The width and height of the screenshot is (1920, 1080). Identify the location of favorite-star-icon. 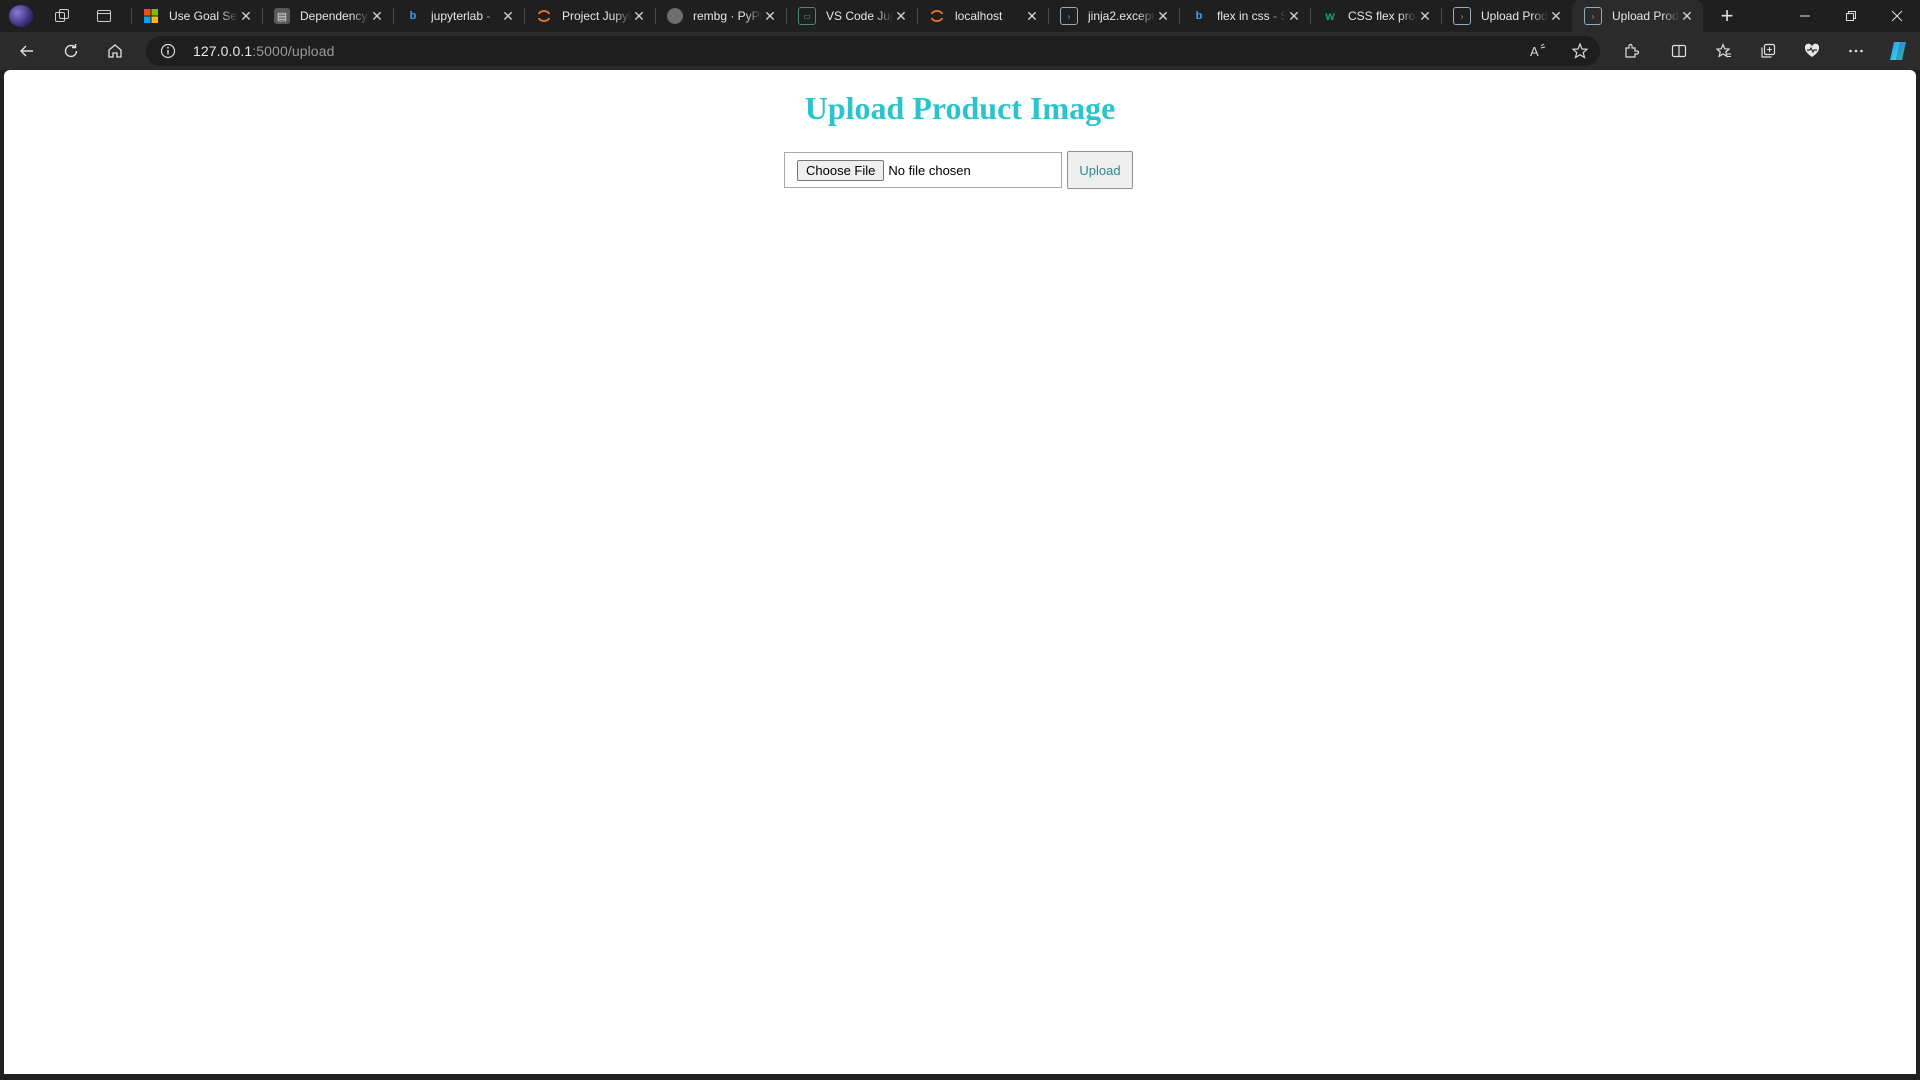
(1580, 51).